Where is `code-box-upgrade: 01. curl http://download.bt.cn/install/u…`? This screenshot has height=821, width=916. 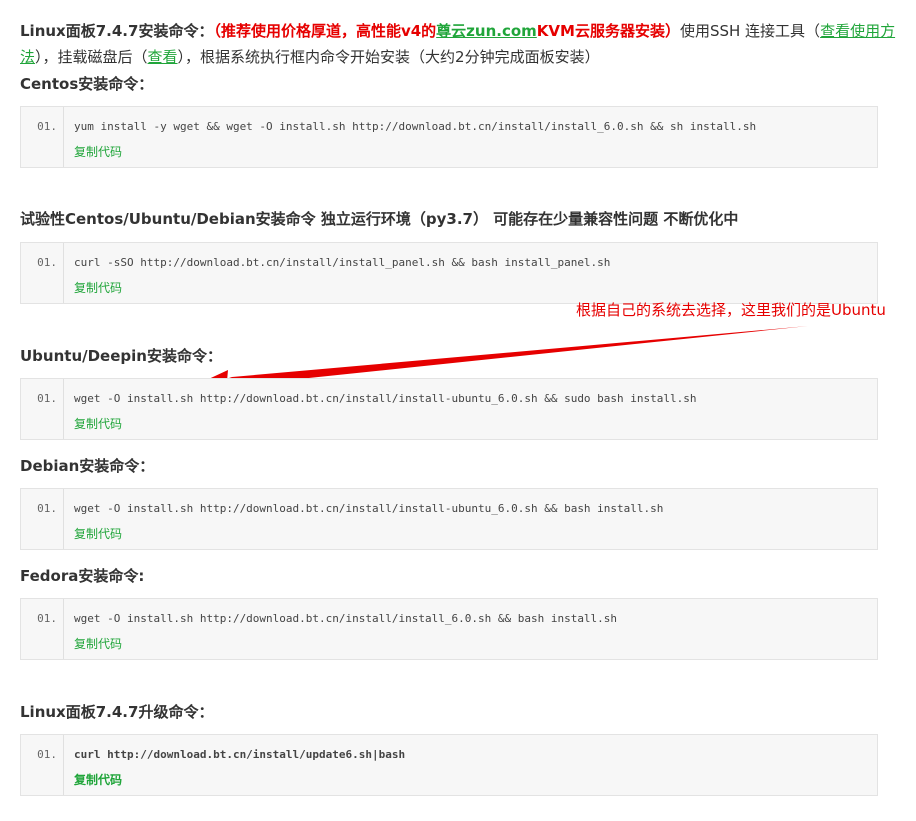
code-box-upgrade: 01. curl http://download.bt.cn/install/u… is located at coordinates (449, 765).